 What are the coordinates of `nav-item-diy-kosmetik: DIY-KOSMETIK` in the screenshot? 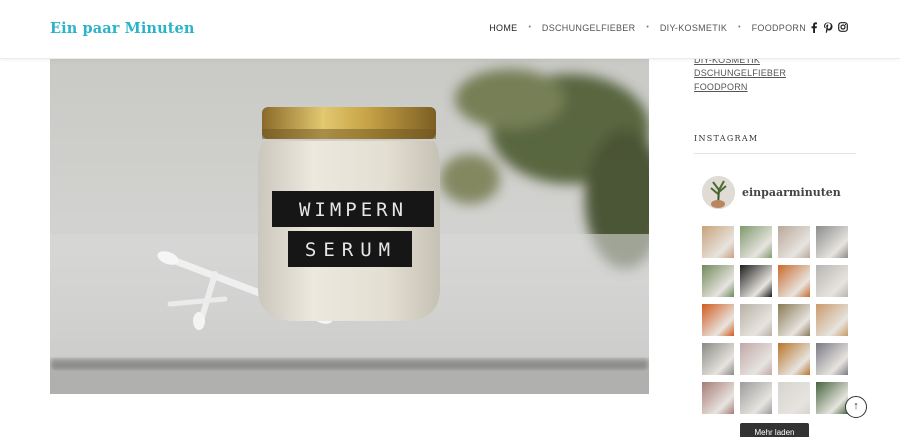 It's located at (693, 28).